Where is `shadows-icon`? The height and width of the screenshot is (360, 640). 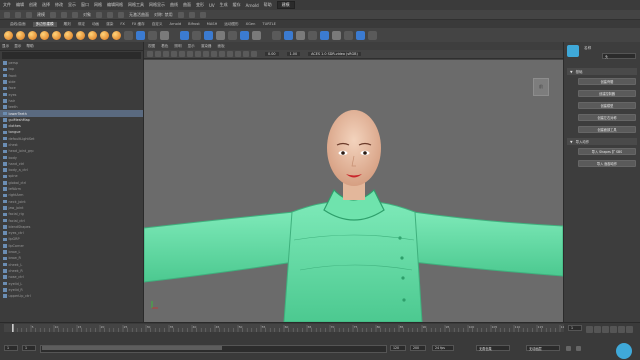
shadows-icon is located at coordinates (230, 54).